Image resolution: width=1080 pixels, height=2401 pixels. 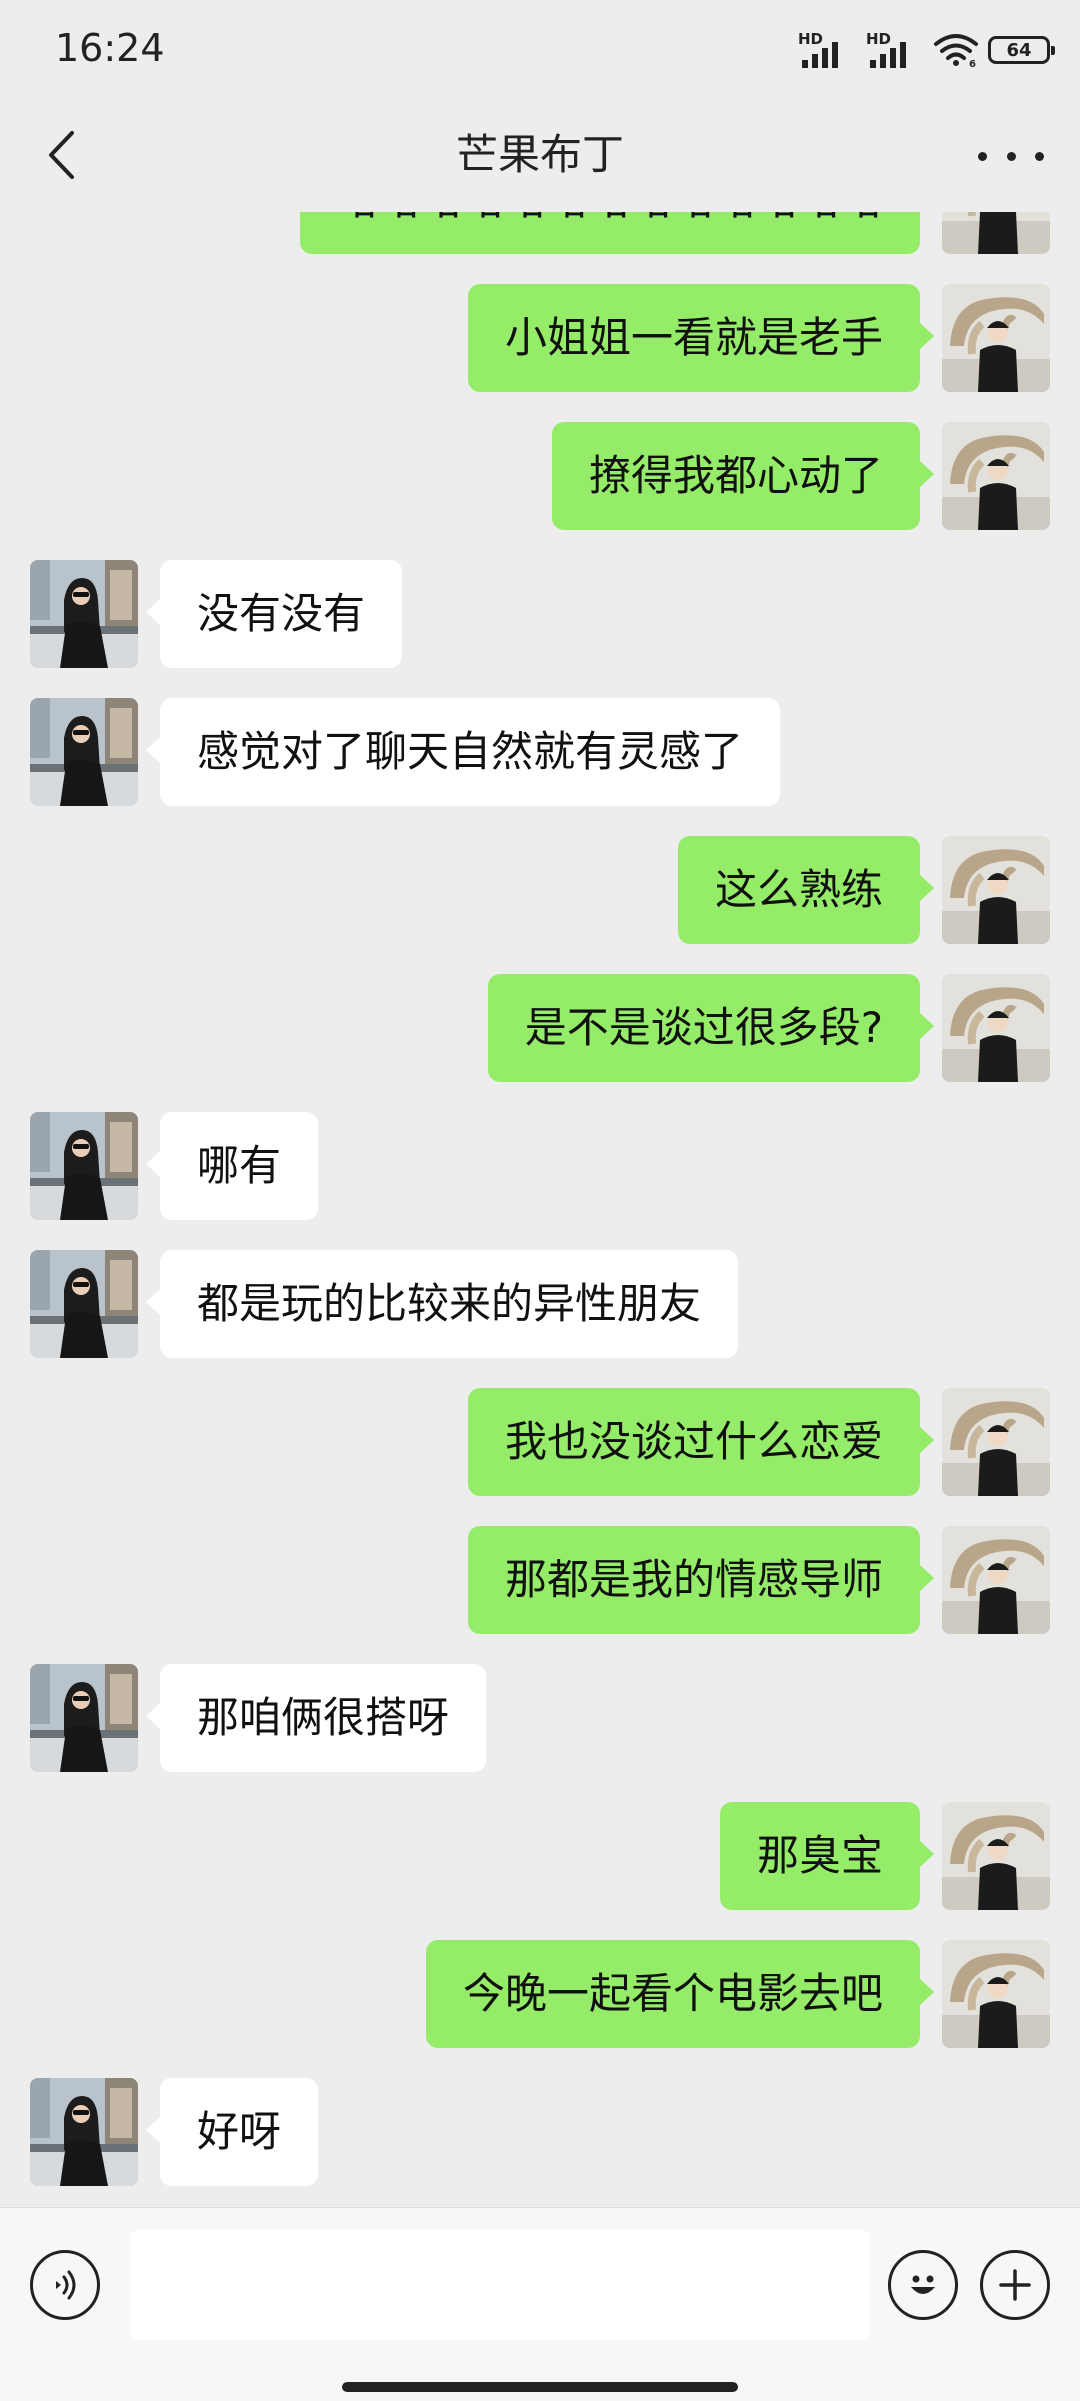 I want to click on voice-icon, so click(x=66, y=2285).